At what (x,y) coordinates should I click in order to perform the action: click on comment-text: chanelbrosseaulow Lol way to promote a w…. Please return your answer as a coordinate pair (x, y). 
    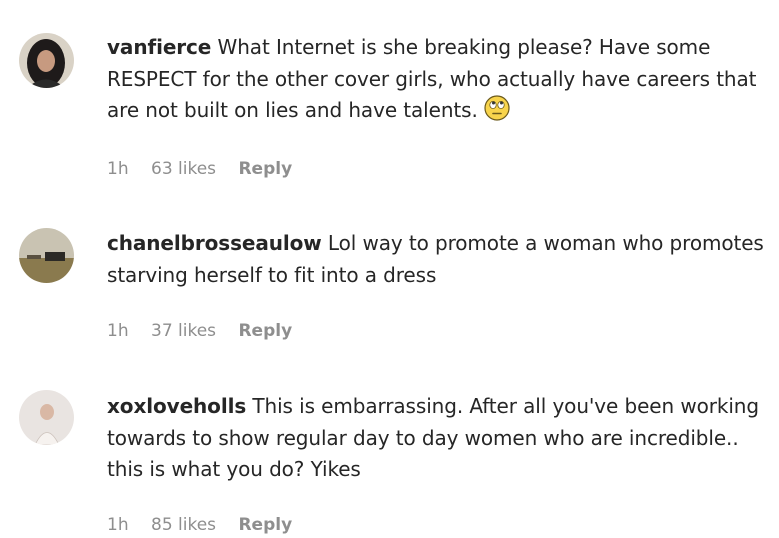
    Looking at the image, I should click on (439, 259).